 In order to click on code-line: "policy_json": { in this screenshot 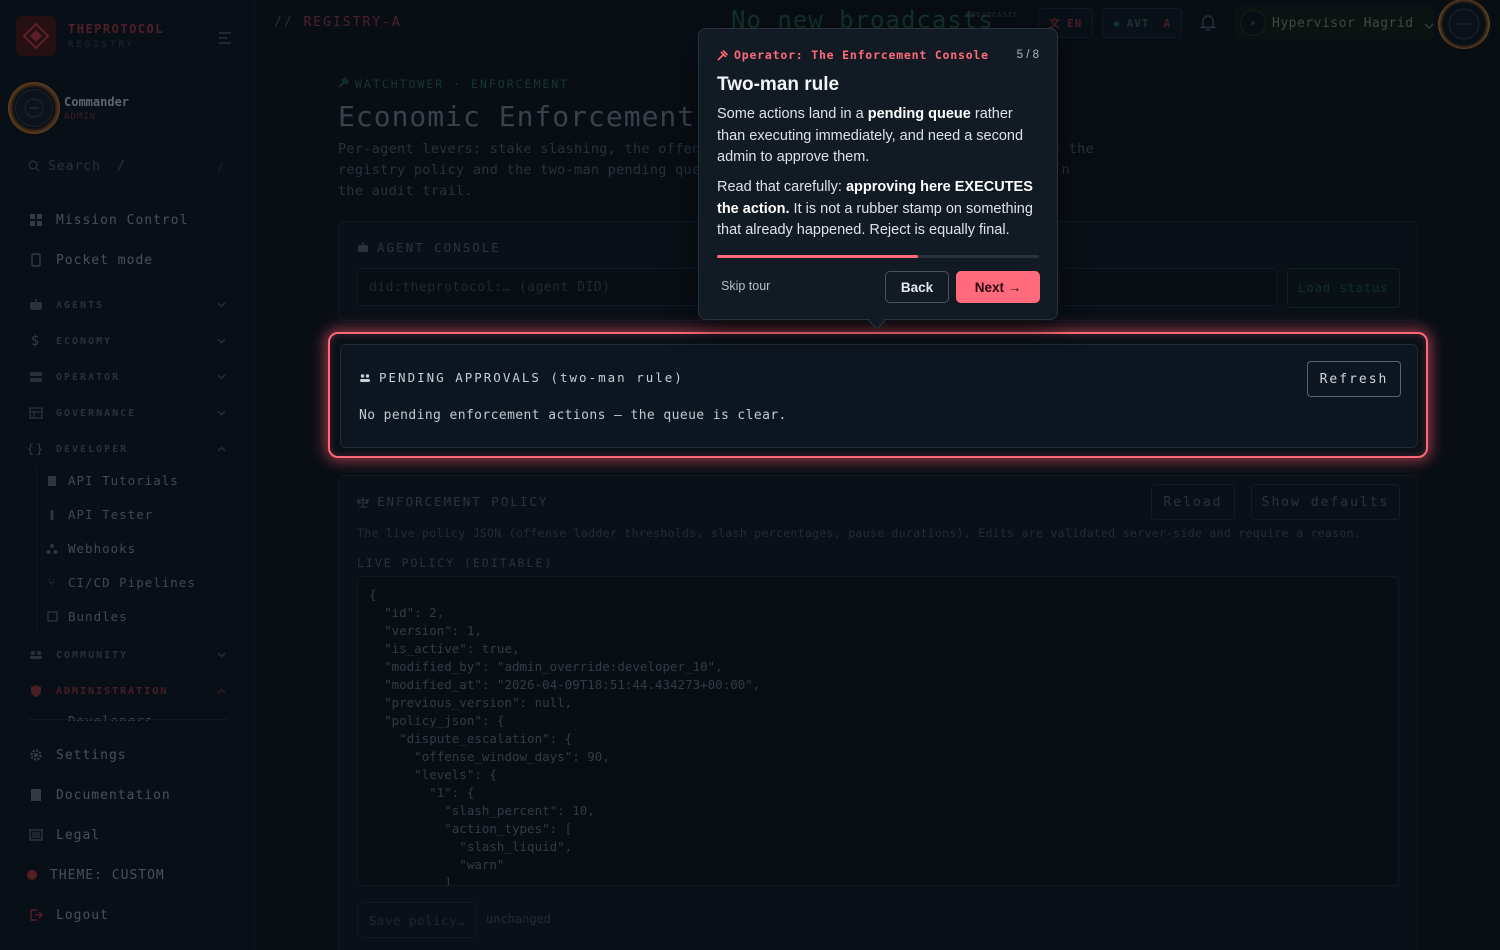, I will do `click(437, 720)`.